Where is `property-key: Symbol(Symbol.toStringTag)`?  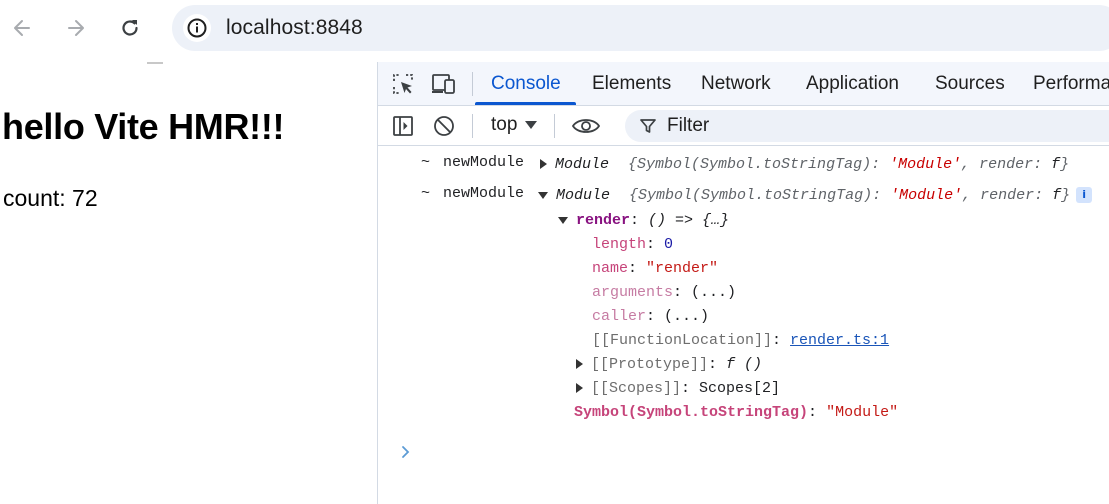
property-key: Symbol(Symbol.toStringTag) is located at coordinates (691, 412).